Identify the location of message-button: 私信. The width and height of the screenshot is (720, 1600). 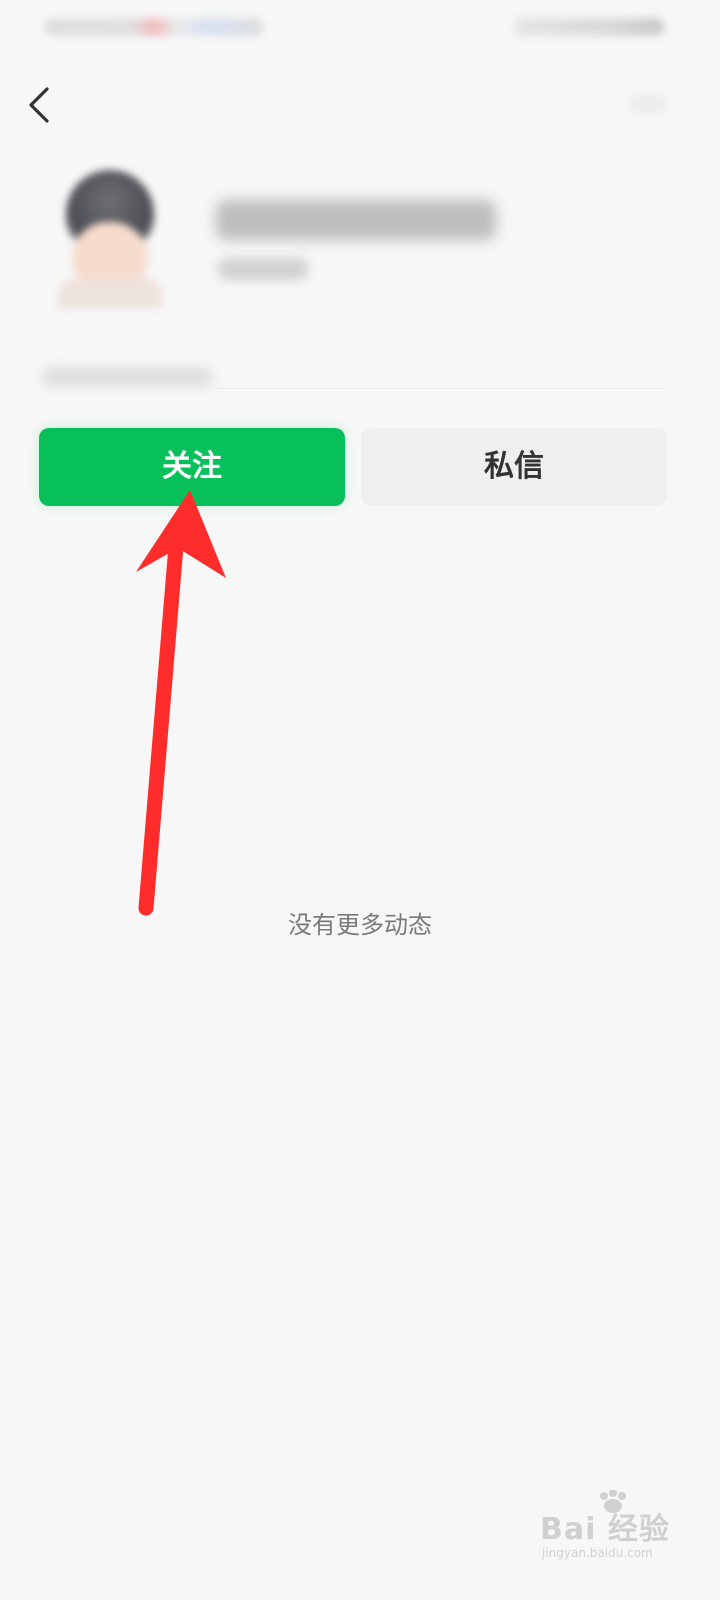
(514, 467).